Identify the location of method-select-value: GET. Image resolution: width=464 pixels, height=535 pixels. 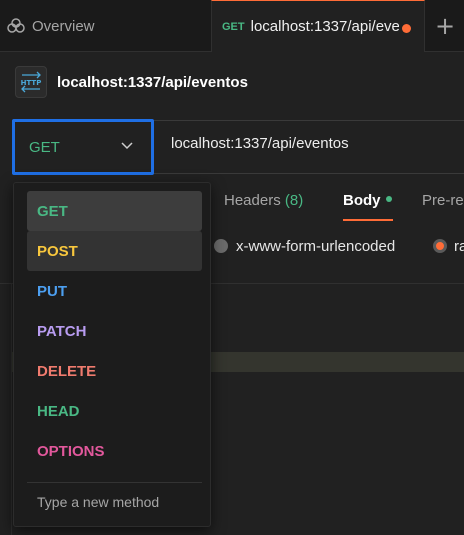
(44, 147).